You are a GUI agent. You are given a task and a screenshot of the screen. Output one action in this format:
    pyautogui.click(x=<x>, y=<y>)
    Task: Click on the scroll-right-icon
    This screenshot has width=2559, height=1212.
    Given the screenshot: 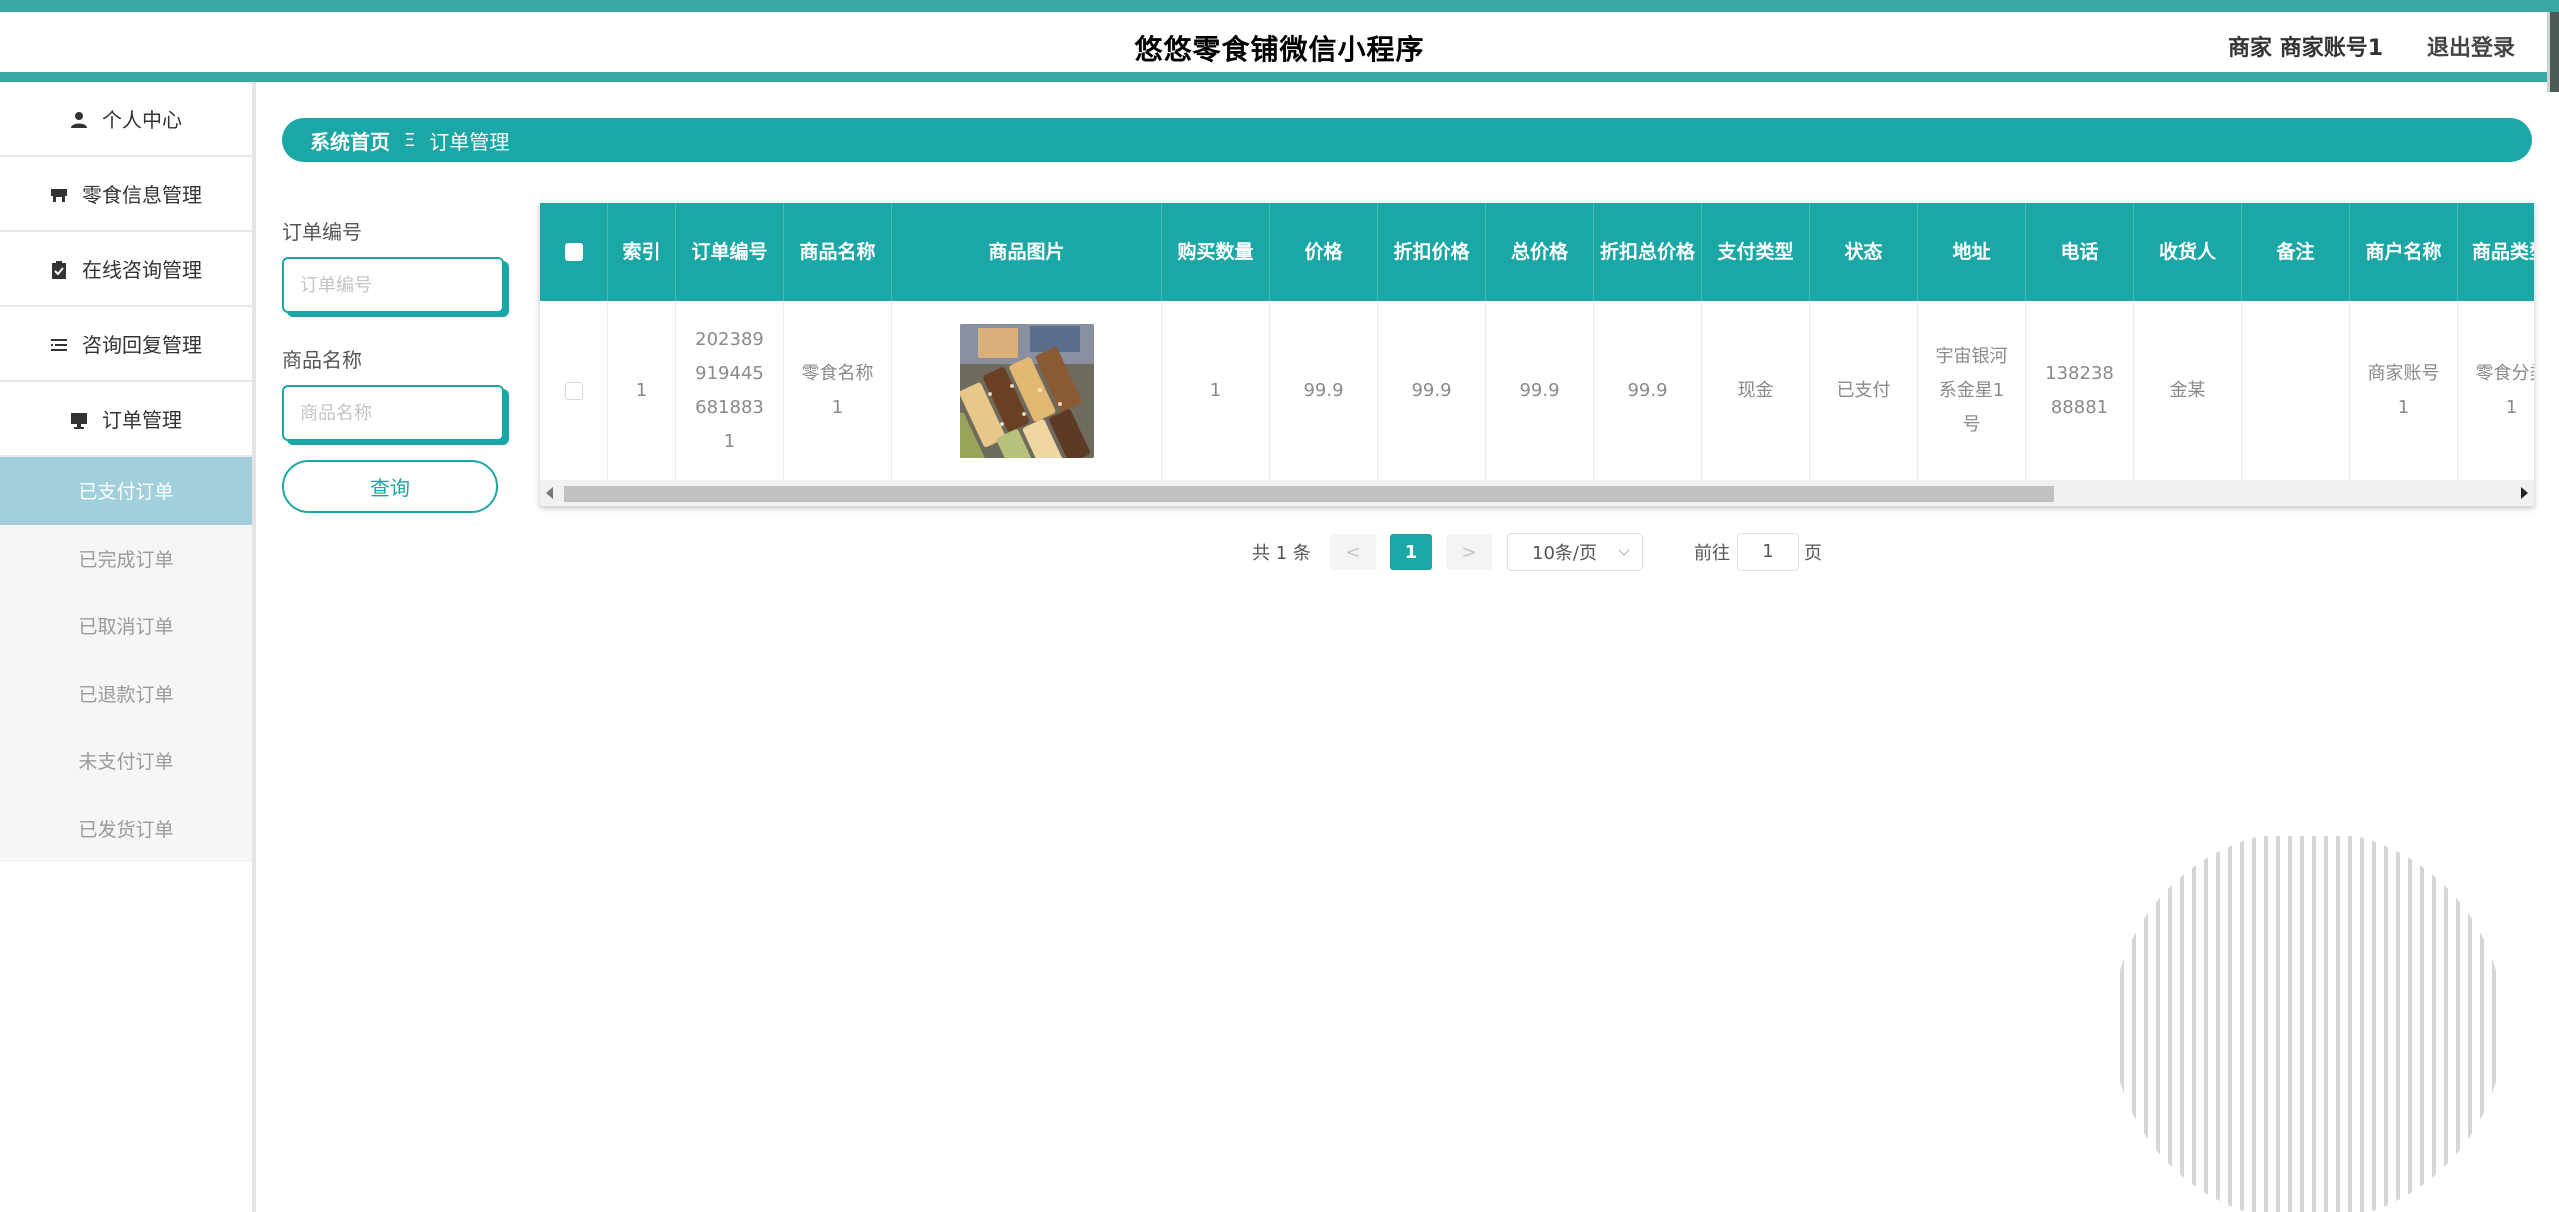 What is the action you would take?
    pyautogui.click(x=2524, y=493)
    